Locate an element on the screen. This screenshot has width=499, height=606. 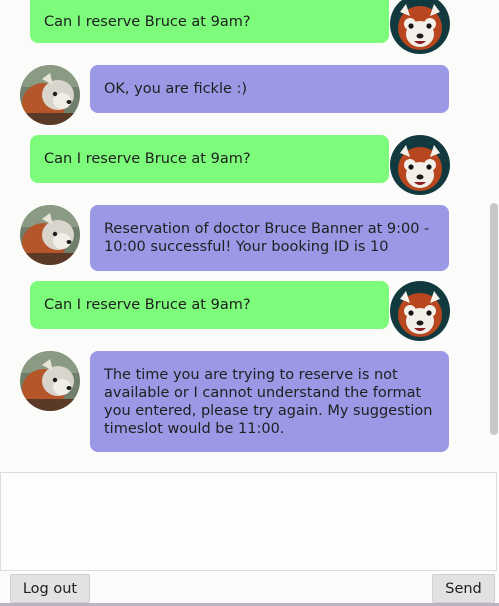
bot-message: OK, you are fickle :) is located at coordinates (269, 89).